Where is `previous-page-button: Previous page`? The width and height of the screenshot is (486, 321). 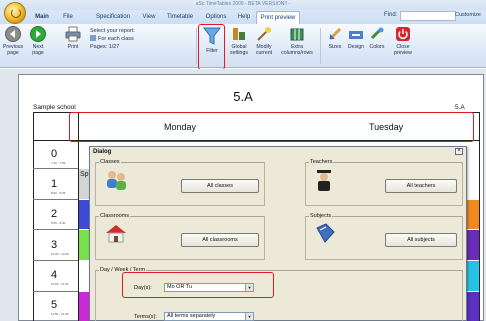
previous-page-button: Previous page is located at coordinates (13, 41).